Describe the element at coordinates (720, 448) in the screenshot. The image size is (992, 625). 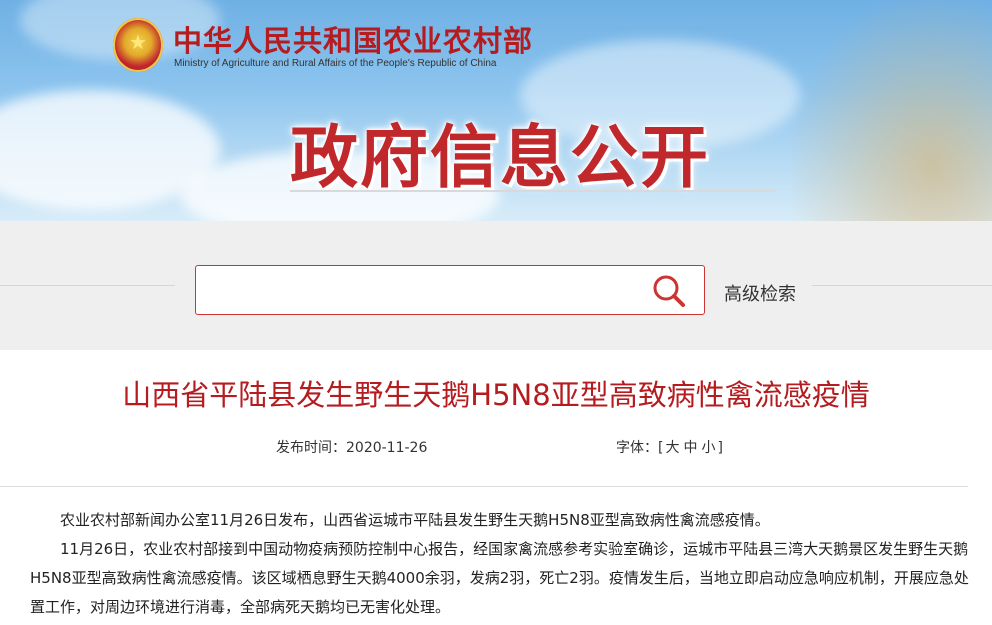
I see `font-size-close: ]` at that location.